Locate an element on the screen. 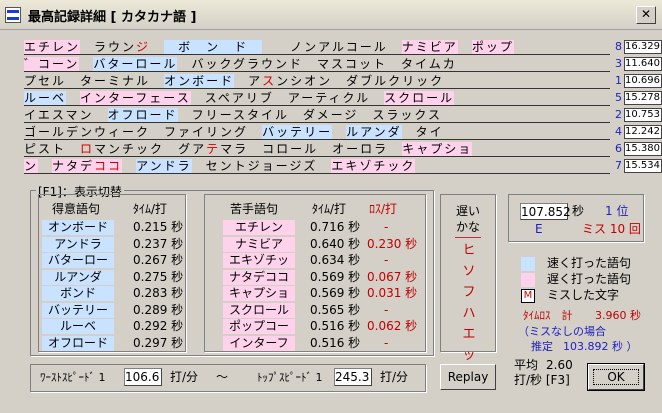  bad-time-header: ﾀｲﾑ/打 is located at coordinates (329, 209).